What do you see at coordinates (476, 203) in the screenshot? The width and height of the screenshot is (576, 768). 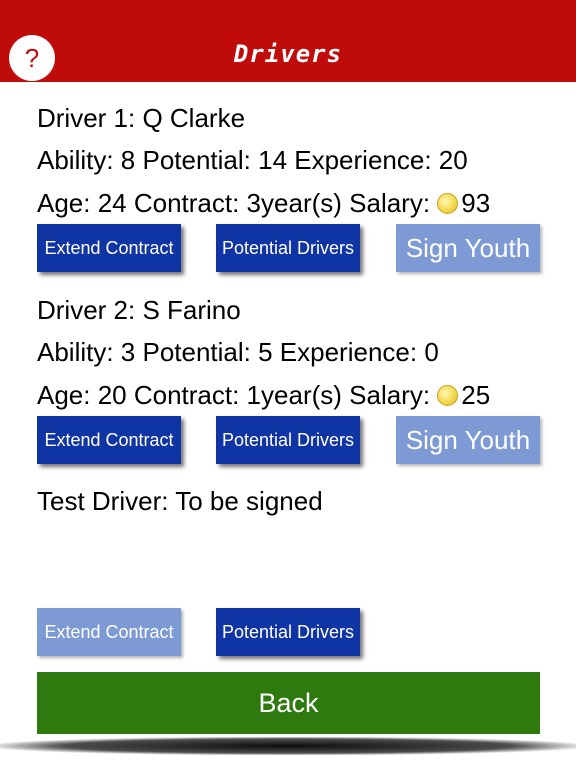 I see `driver1-salary: 93` at bounding box center [476, 203].